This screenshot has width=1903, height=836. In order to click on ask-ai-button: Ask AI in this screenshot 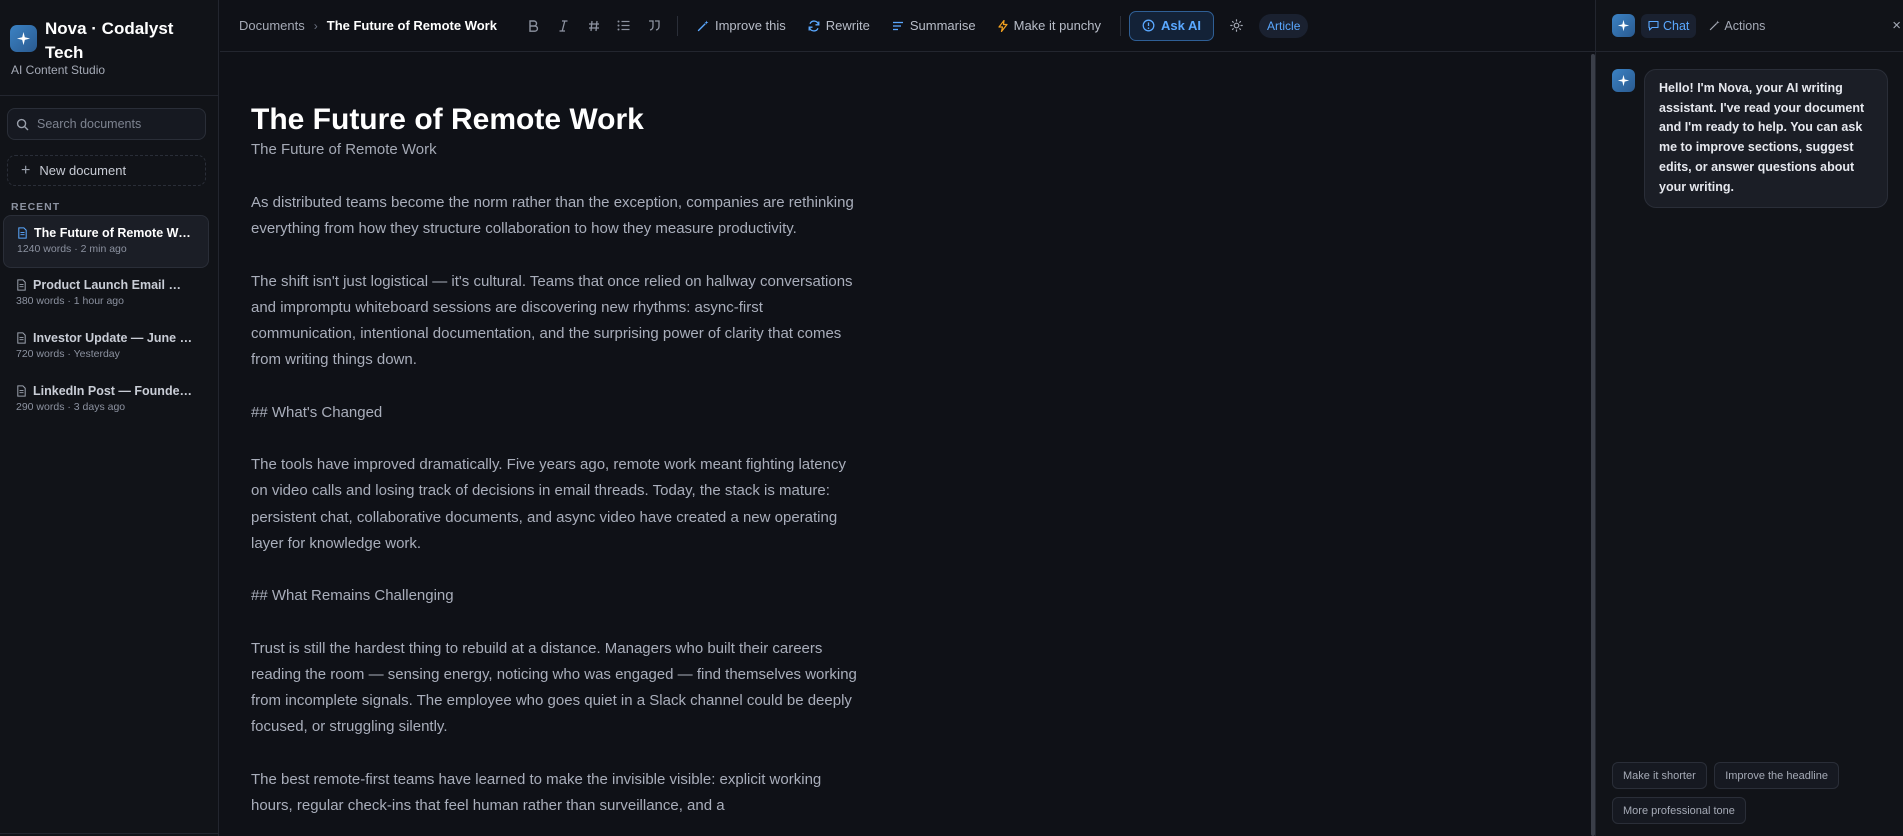, I will do `click(1172, 25)`.